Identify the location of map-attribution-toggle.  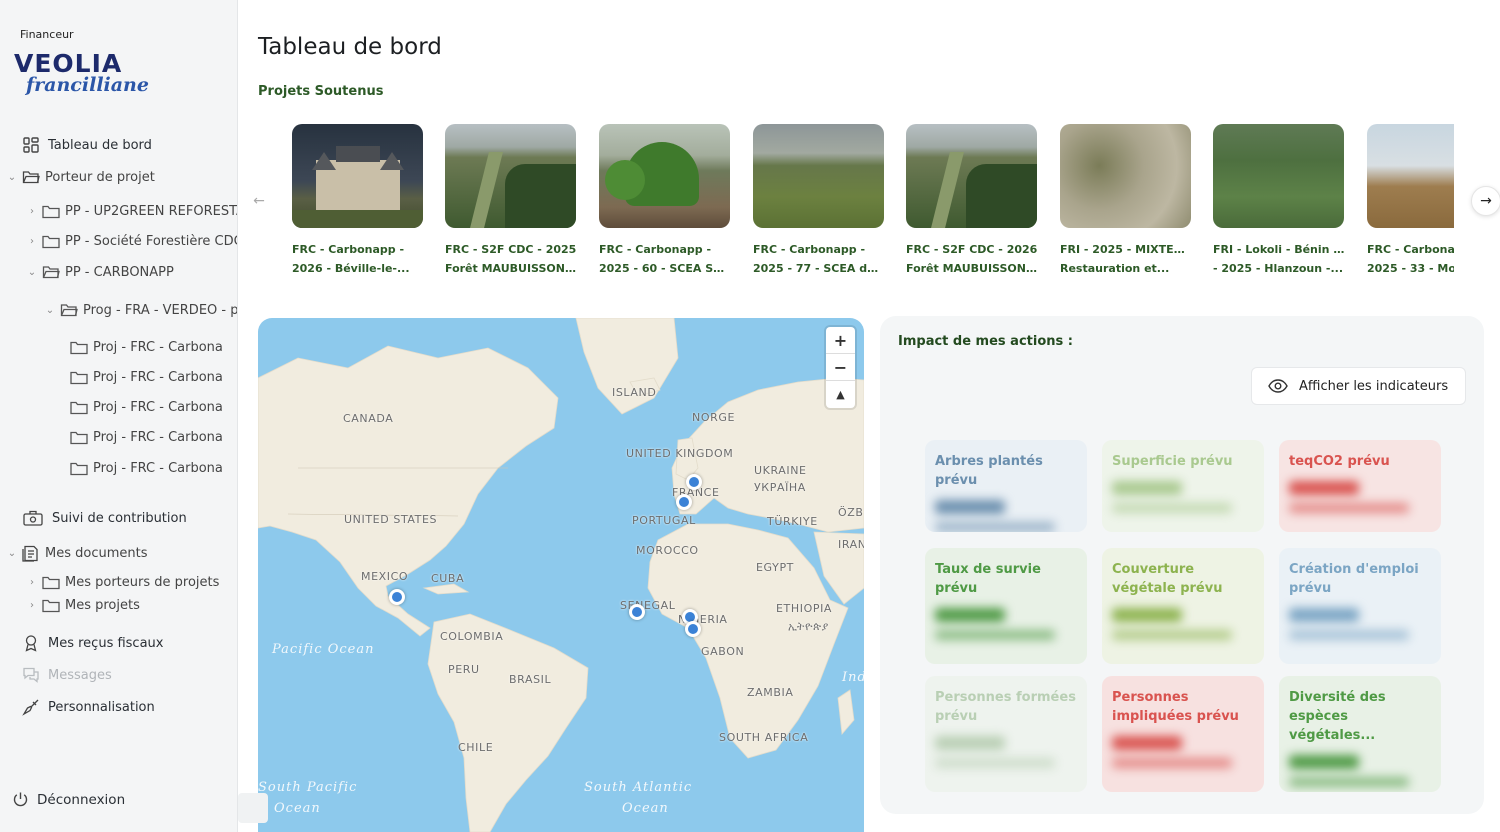
(253, 808).